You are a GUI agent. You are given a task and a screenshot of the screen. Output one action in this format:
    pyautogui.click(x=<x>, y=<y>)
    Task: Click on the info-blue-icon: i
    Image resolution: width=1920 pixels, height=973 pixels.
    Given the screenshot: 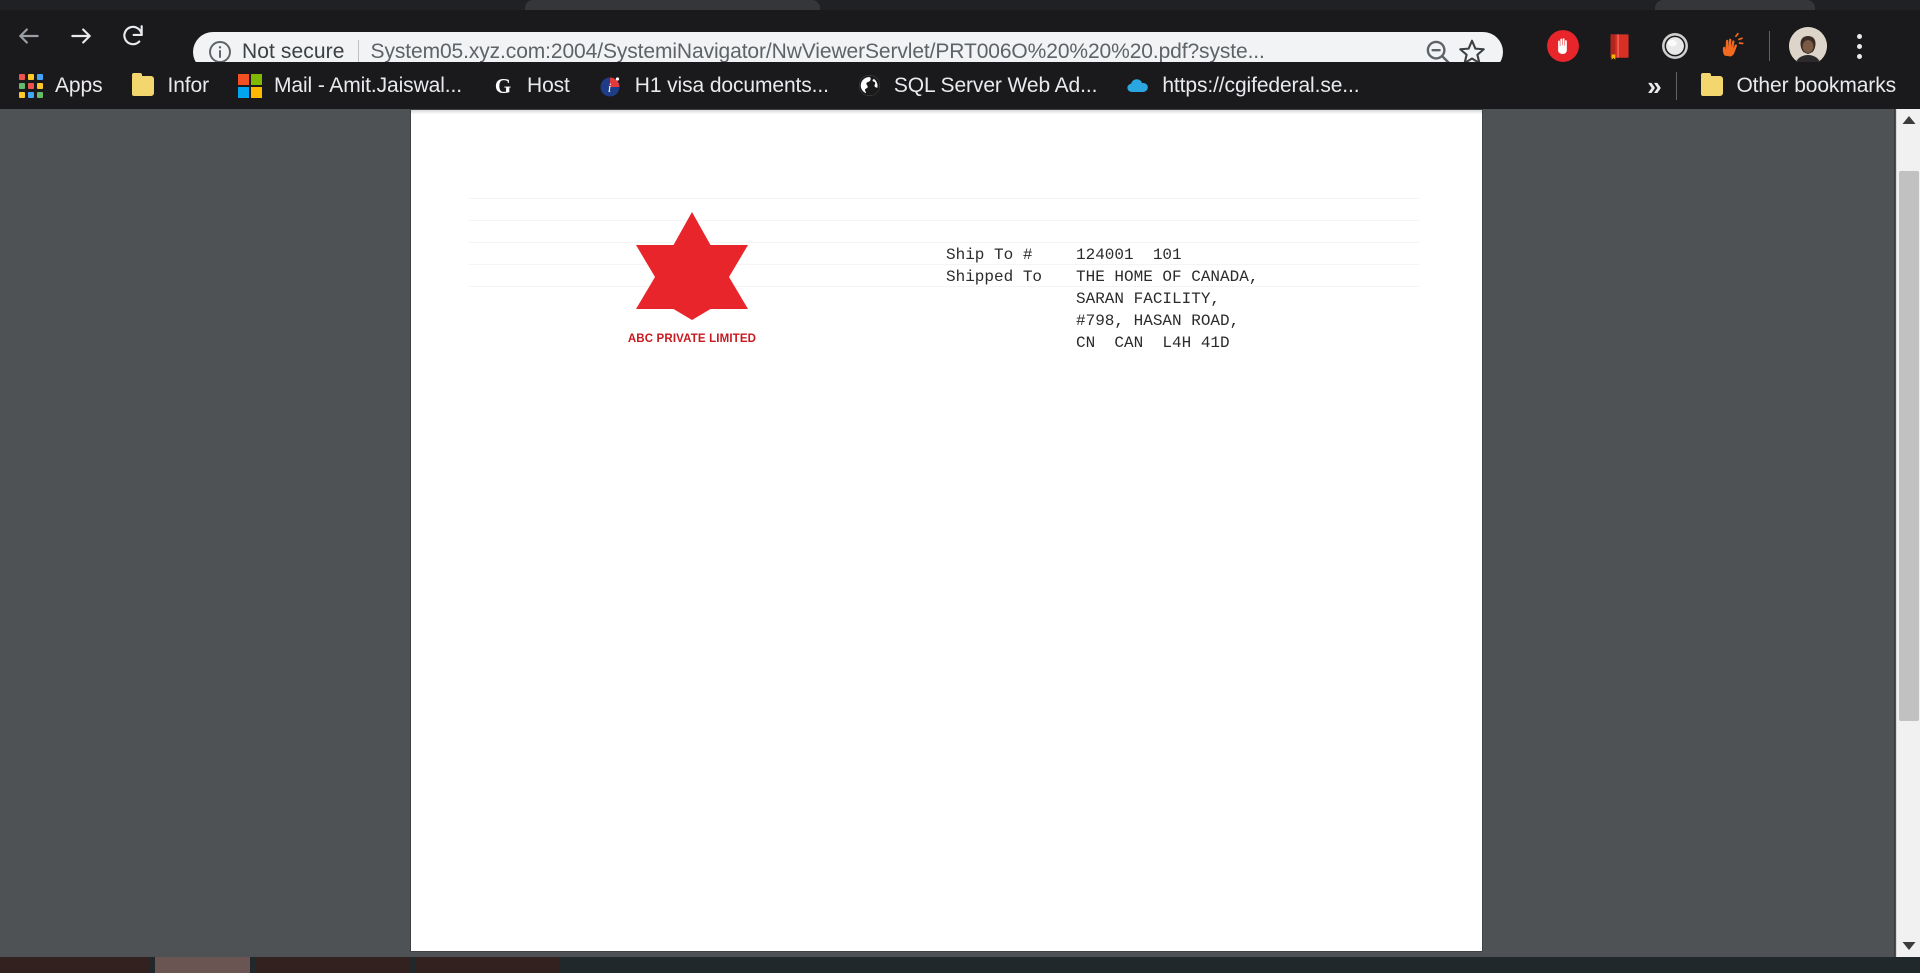 What is the action you would take?
    pyautogui.click(x=611, y=86)
    